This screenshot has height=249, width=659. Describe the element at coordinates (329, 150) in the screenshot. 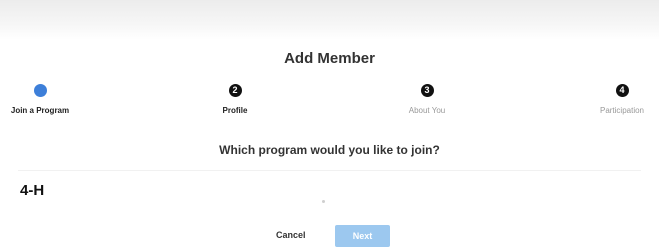

I see `program-question: Which program would you like to join?` at that location.